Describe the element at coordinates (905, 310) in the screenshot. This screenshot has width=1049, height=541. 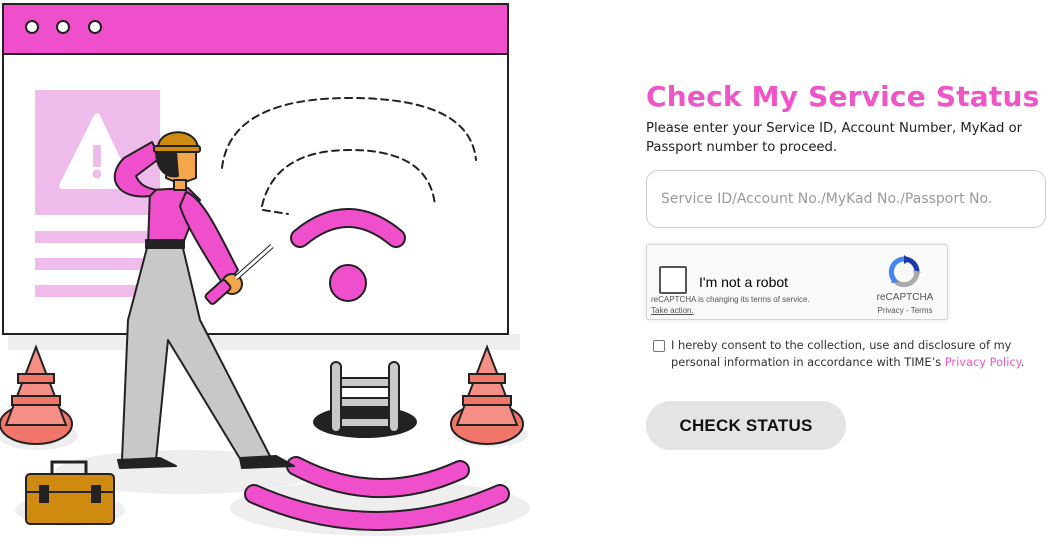
I see `recaptcha-privacy-terms-links: Privacy - Terms` at that location.